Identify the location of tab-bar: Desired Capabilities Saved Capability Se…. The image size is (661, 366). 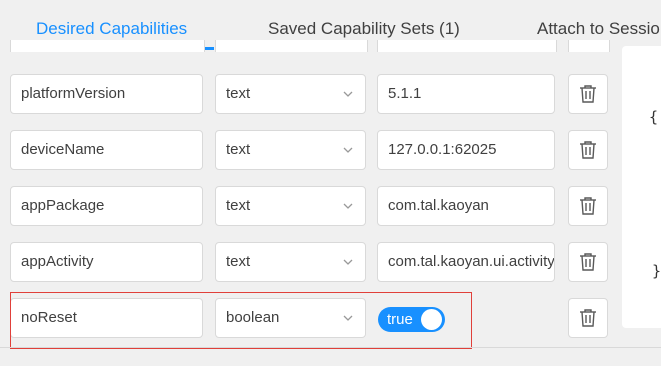
(330, 26).